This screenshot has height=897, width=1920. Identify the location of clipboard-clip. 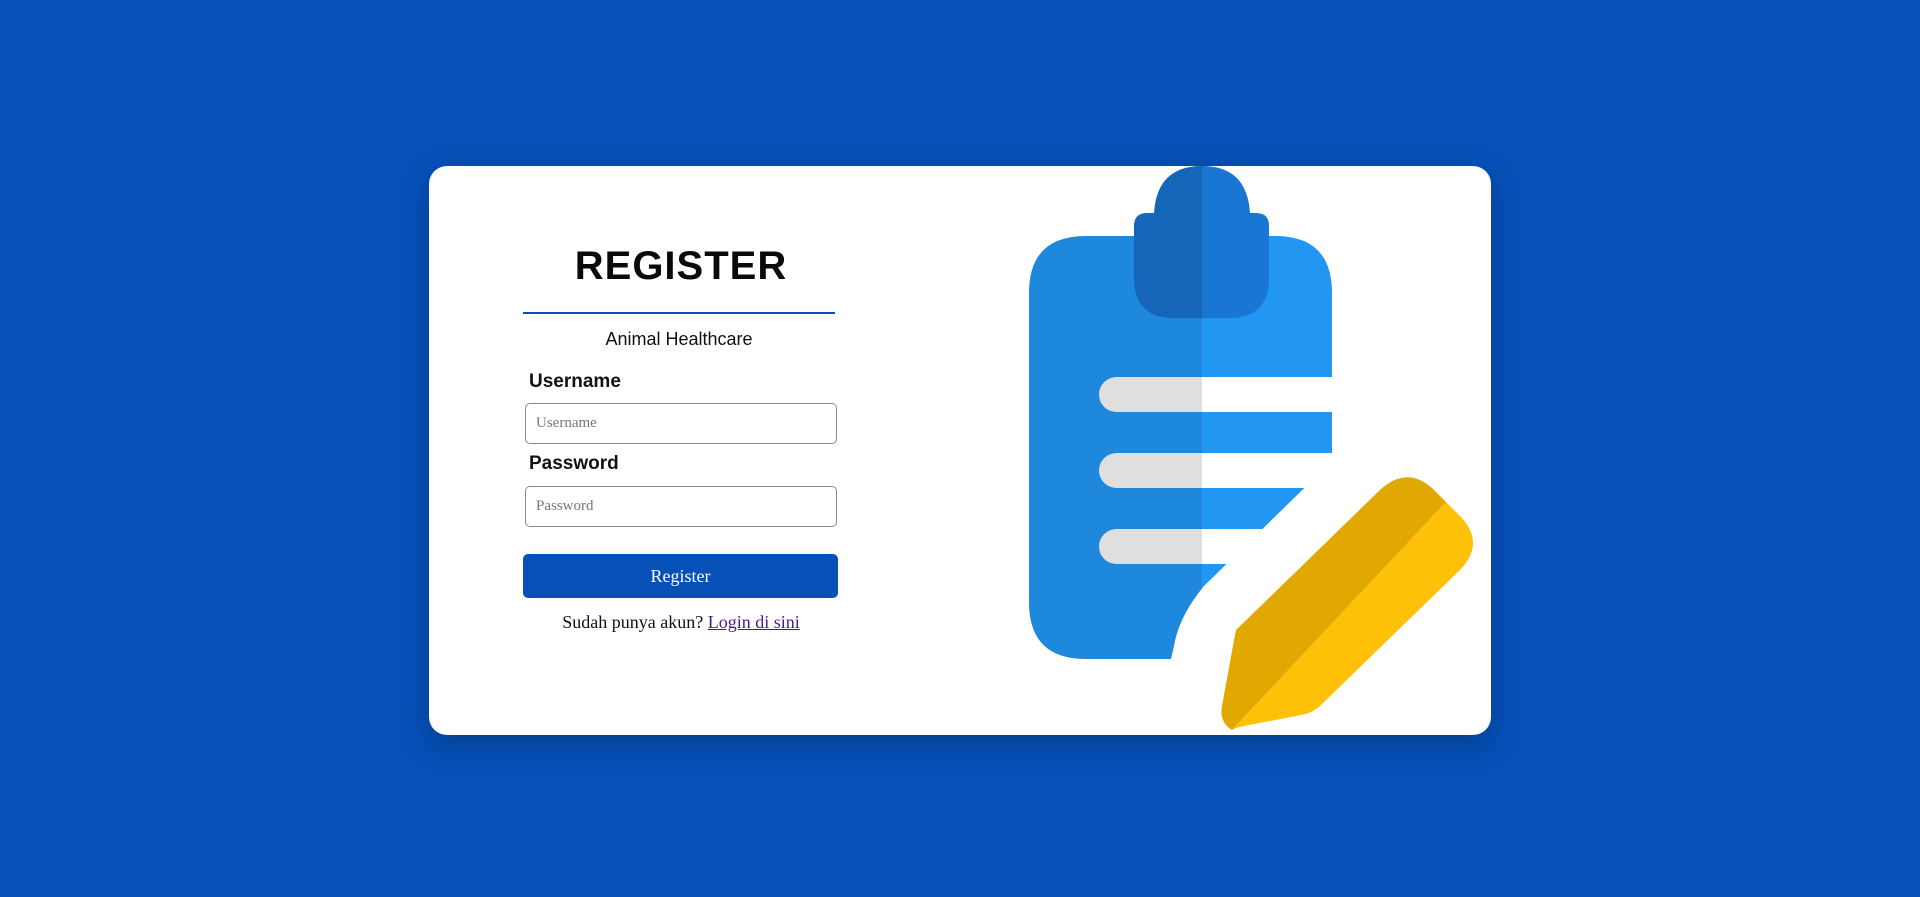
(1201, 242).